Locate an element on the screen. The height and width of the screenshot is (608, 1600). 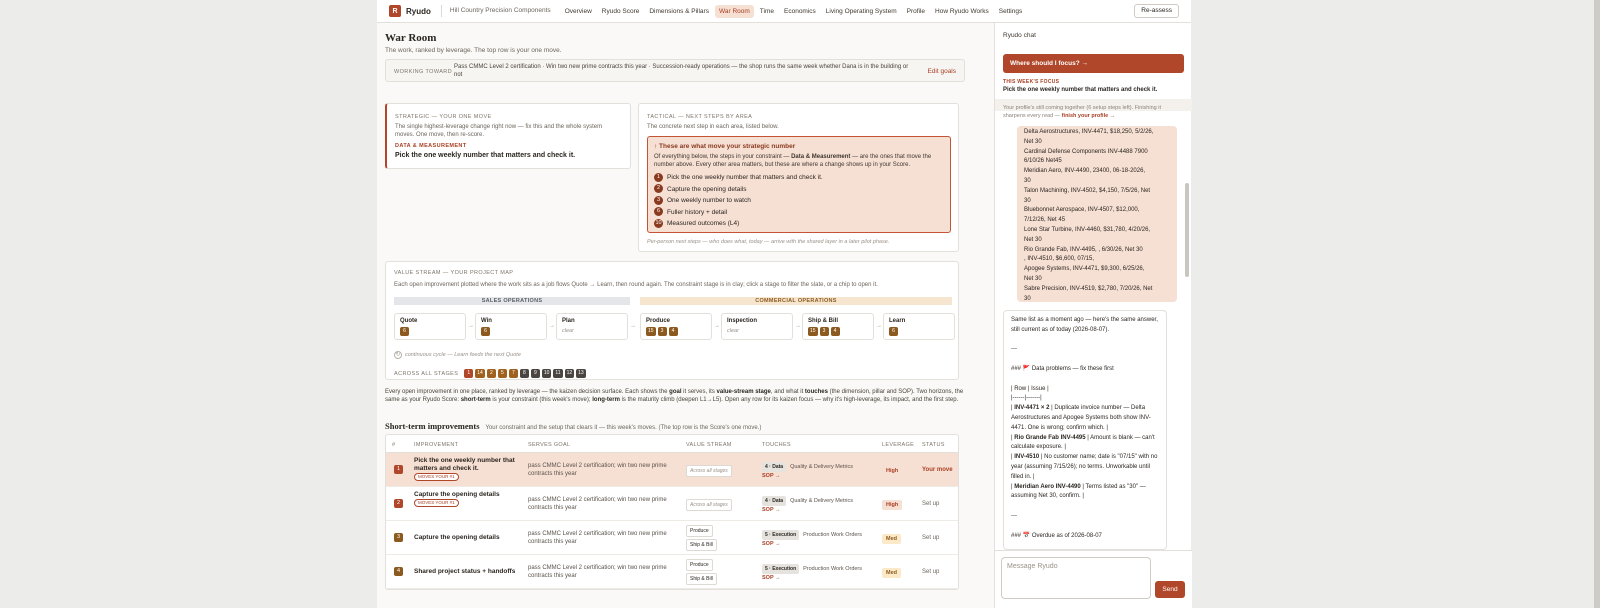
status: Your move is located at coordinates (937, 470).